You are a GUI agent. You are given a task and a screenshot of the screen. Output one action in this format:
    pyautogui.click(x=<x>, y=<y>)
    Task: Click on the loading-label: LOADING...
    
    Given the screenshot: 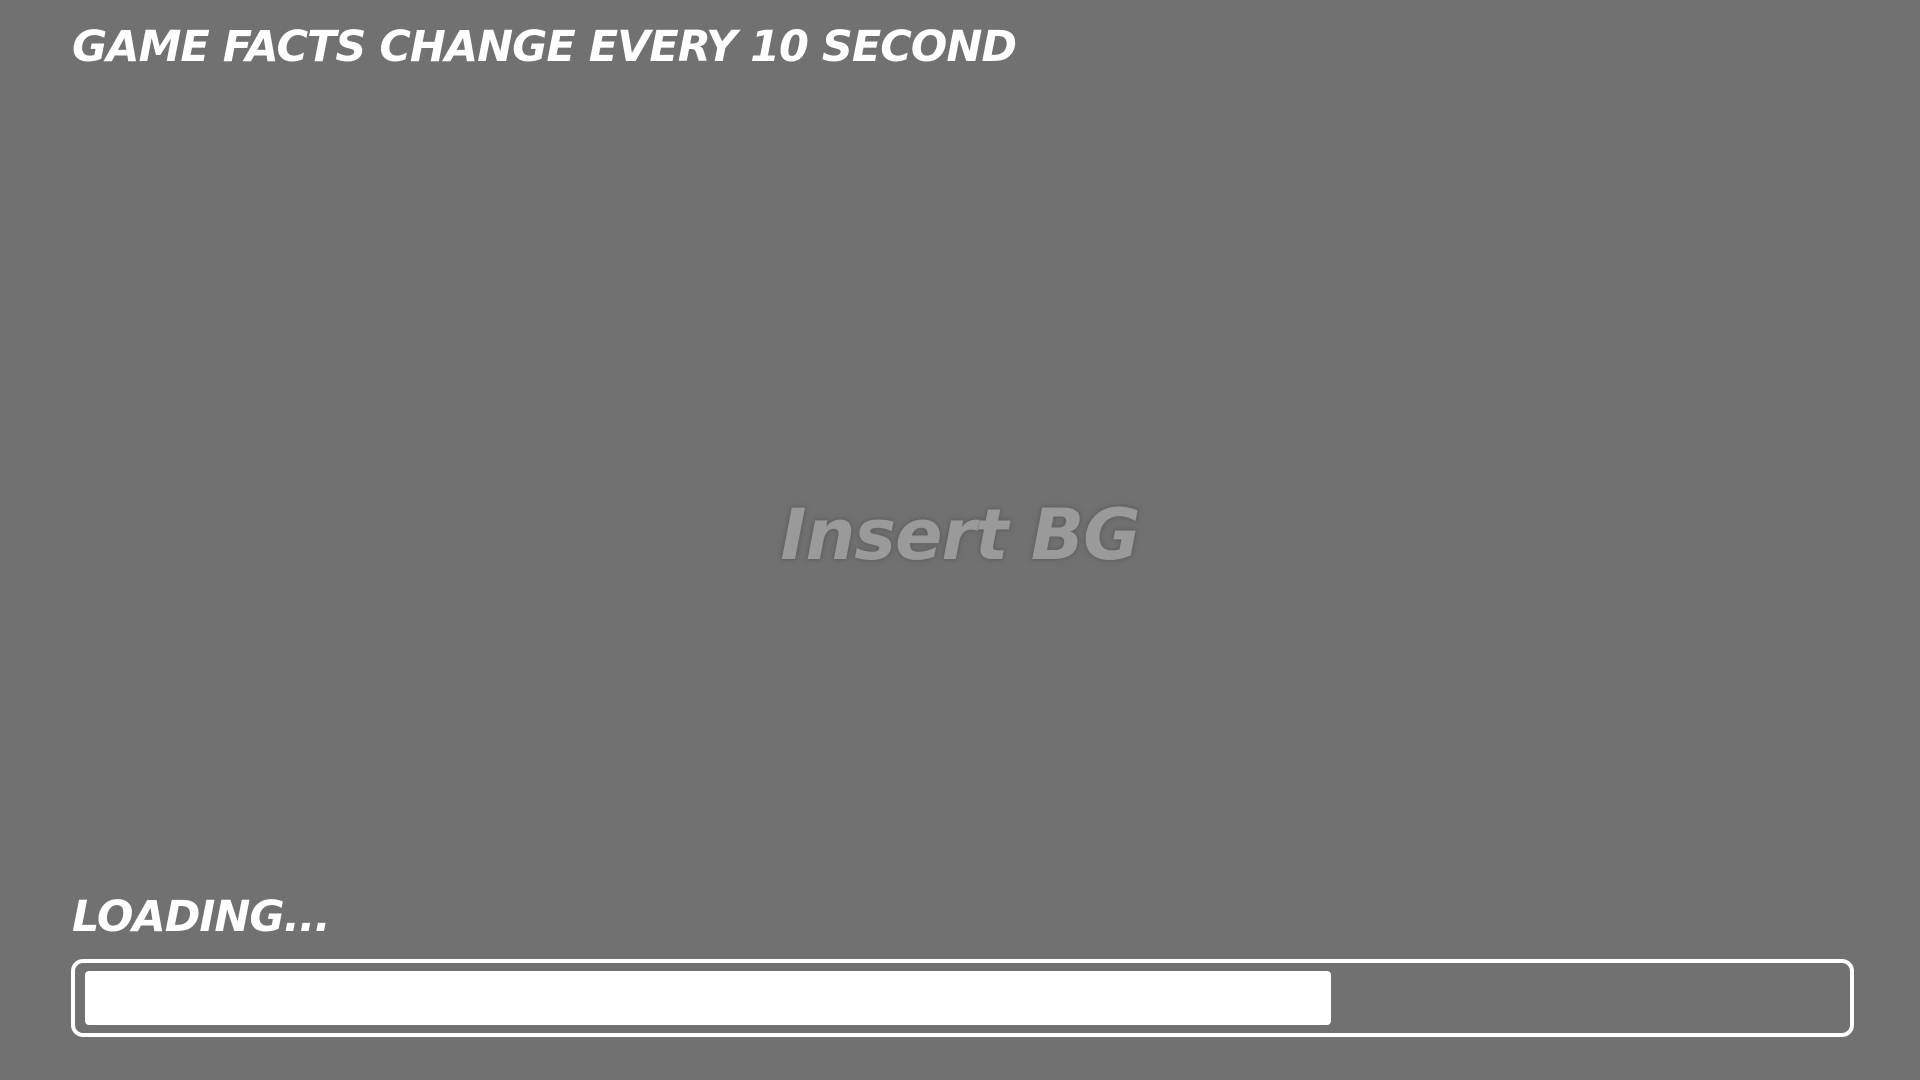 What is the action you would take?
    pyautogui.click(x=201, y=917)
    